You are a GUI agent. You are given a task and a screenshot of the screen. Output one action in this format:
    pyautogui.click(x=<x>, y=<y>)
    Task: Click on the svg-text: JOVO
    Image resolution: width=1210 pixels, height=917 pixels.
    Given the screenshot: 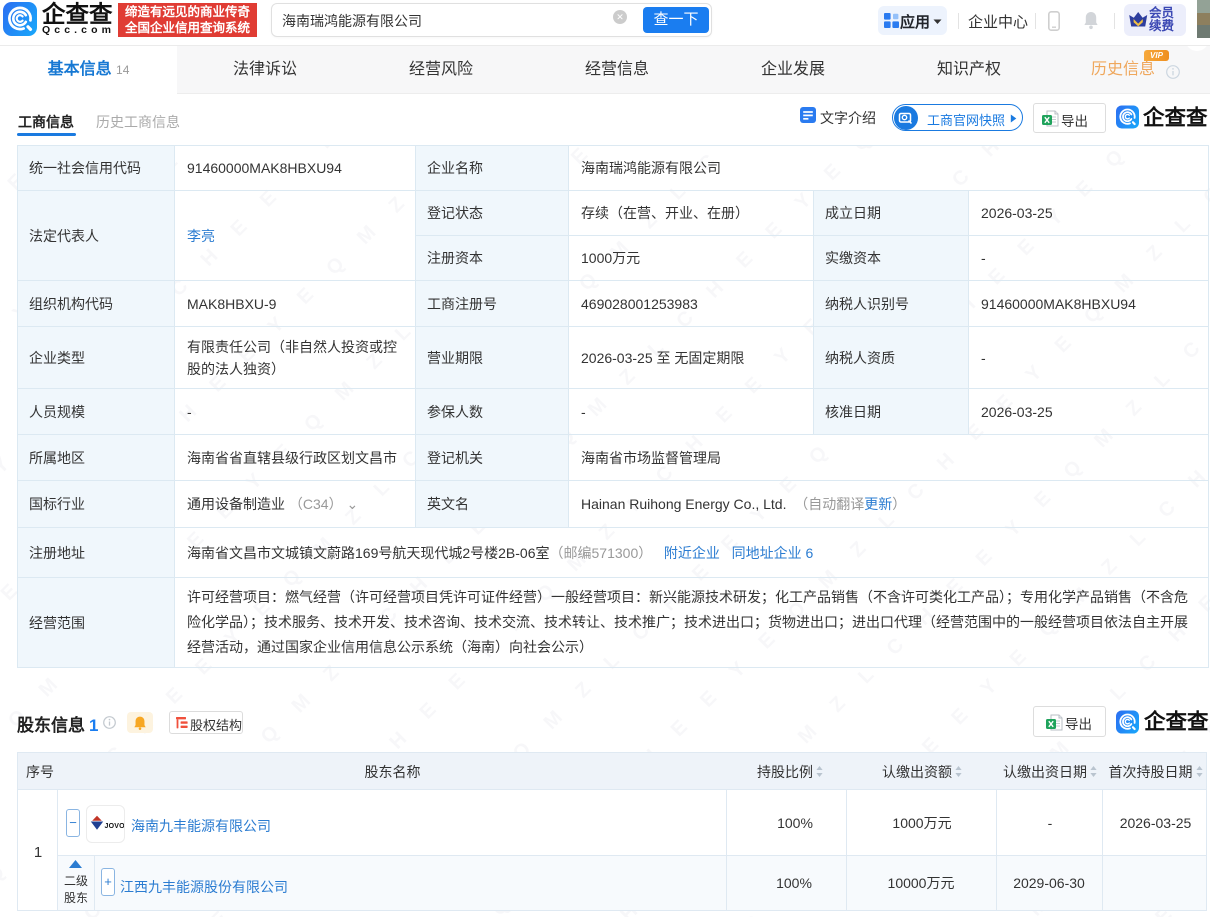 What is the action you would take?
    pyautogui.click(x=115, y=826)
    